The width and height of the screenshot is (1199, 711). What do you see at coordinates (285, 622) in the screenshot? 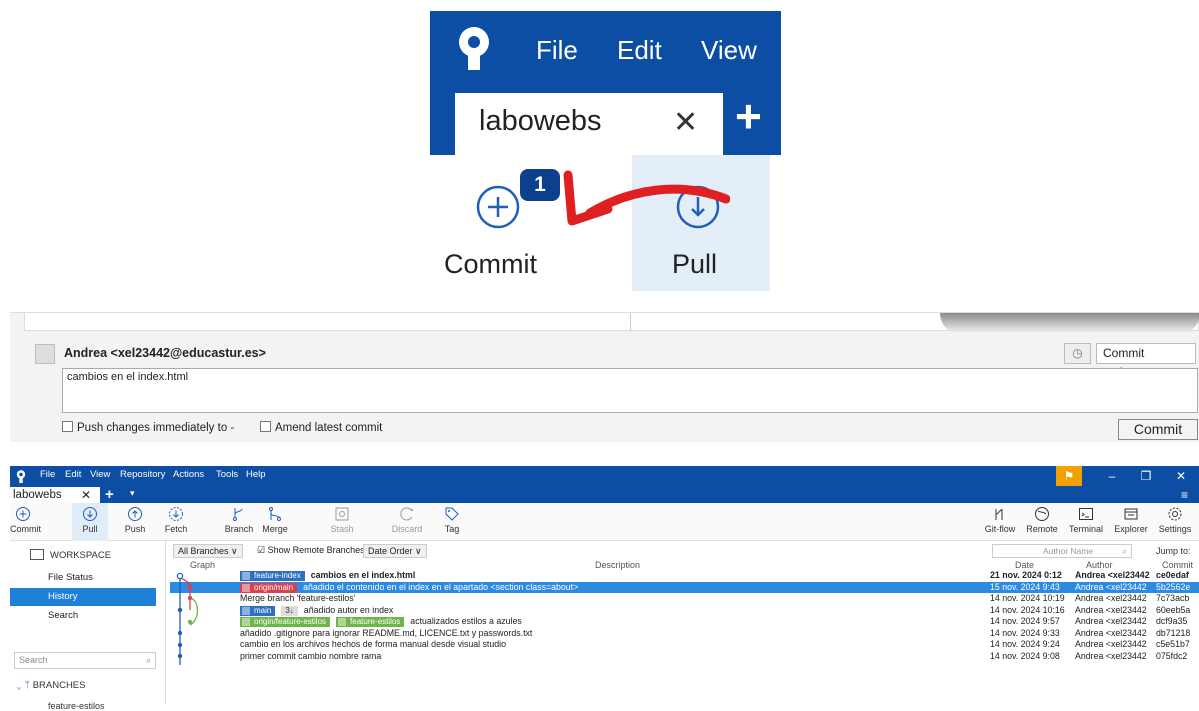
I see `branch-tag: origin/feature-estilos` at bounding box center [285, 622].